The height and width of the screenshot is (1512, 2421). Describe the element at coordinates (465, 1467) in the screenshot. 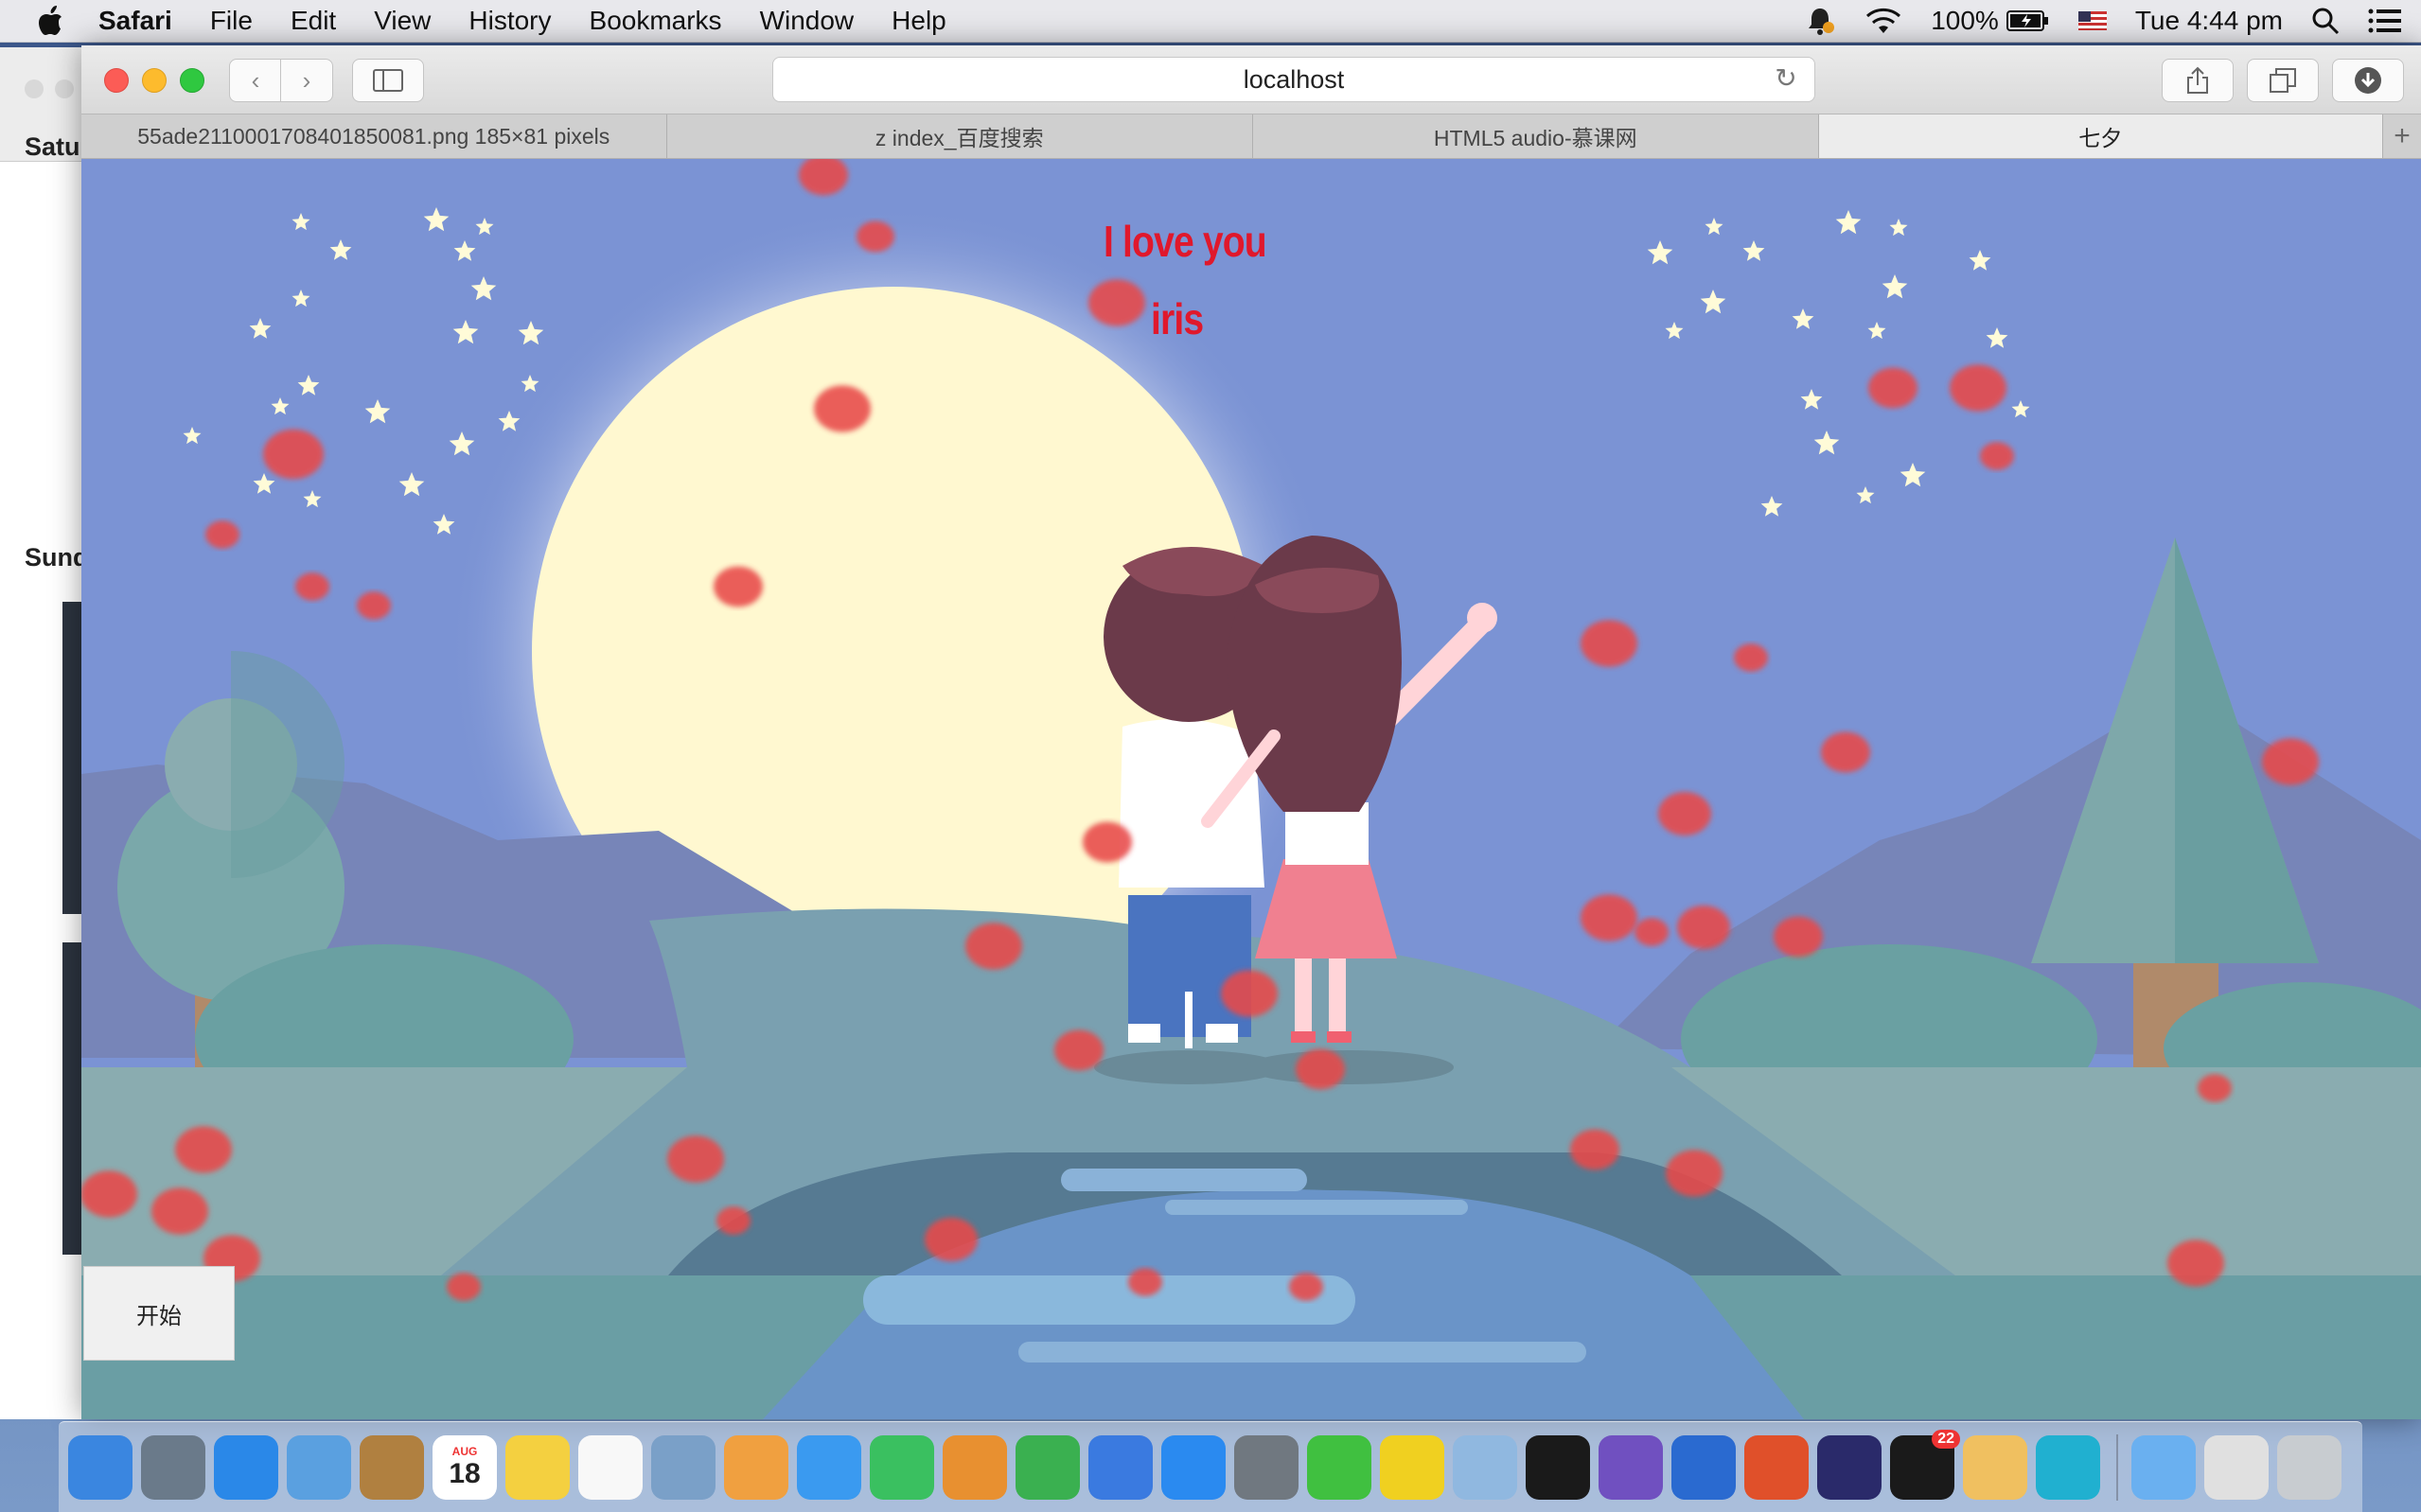

I see `calendar-icon: AUG 18` at that location.